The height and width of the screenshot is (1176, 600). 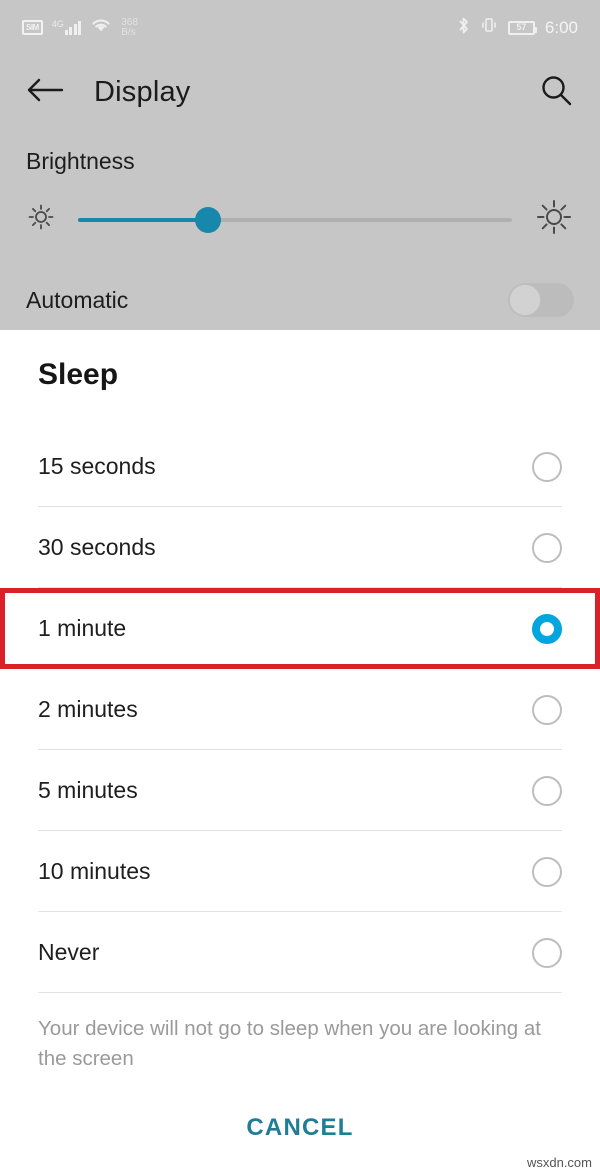 I want to click on status-bar-right: 57 6:00, so click(x=517, y=28).